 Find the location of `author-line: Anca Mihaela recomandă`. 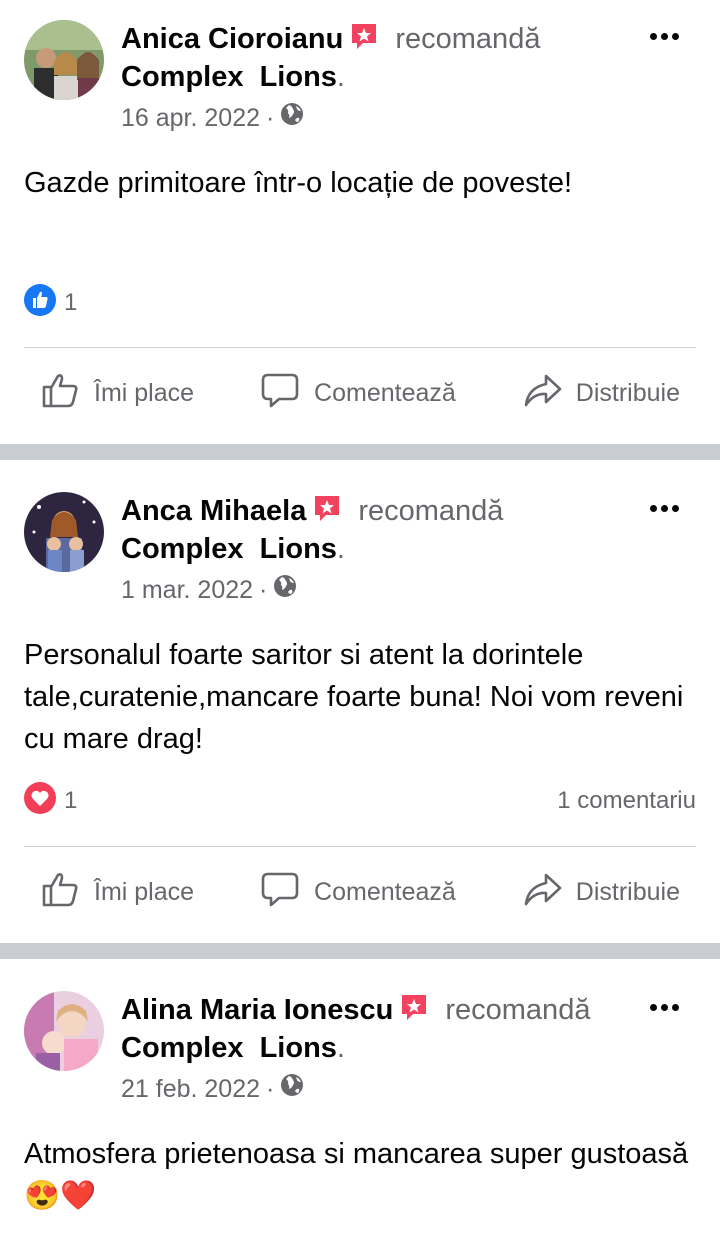

author-line: Anca Mihaela recomandă is located at coordinates (312, 512).